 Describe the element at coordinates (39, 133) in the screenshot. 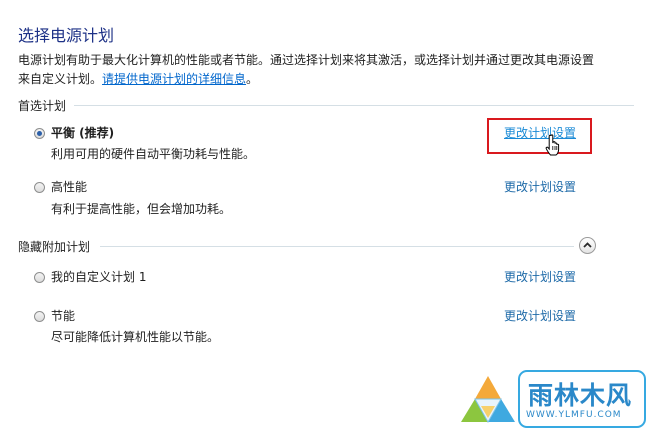

I see `plan-balanced-radio` at that location.